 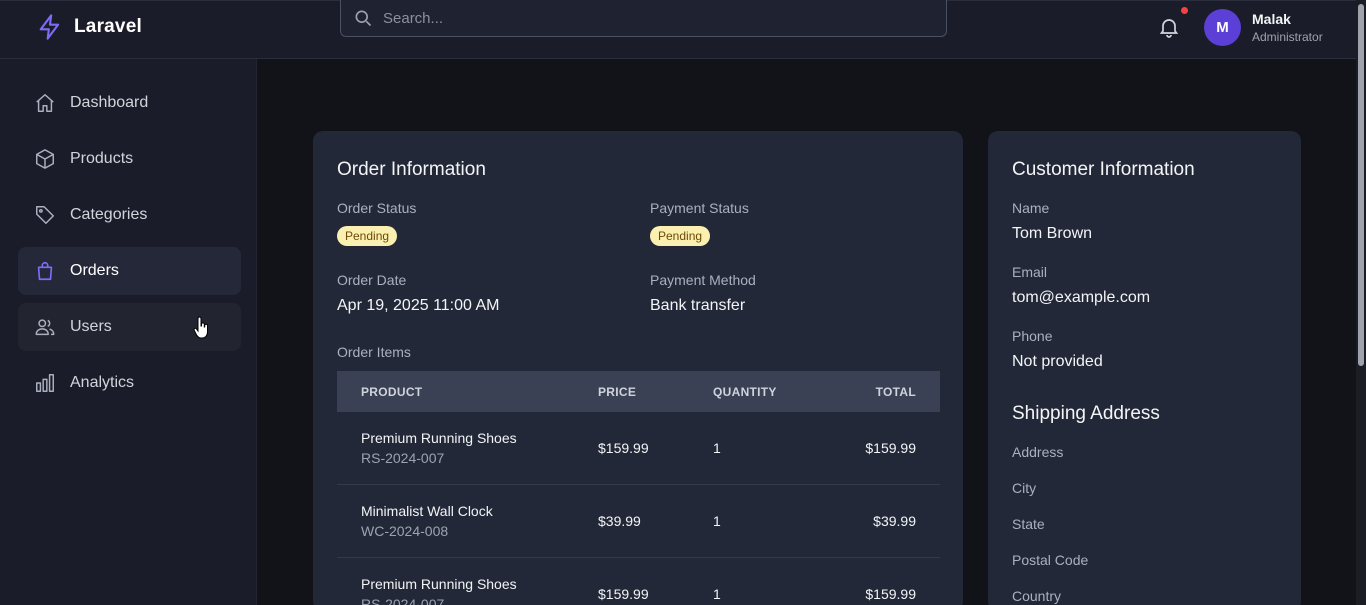 I want to click on cube-icon, so click(x=45, y=159).